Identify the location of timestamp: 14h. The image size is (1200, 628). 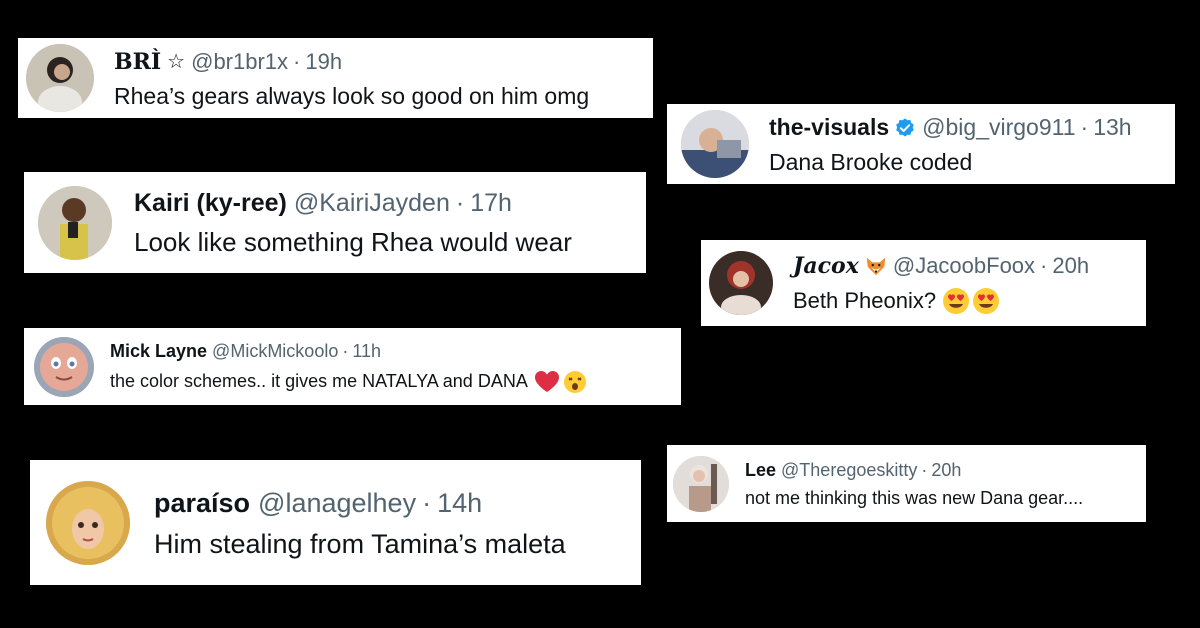
(459, 503).